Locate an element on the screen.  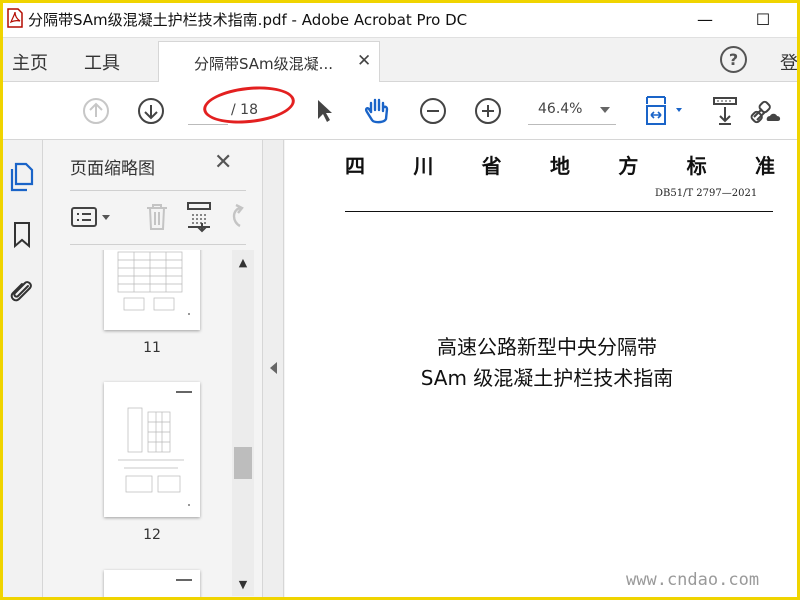
fit-page-icon is located at coordinates (664, 110).